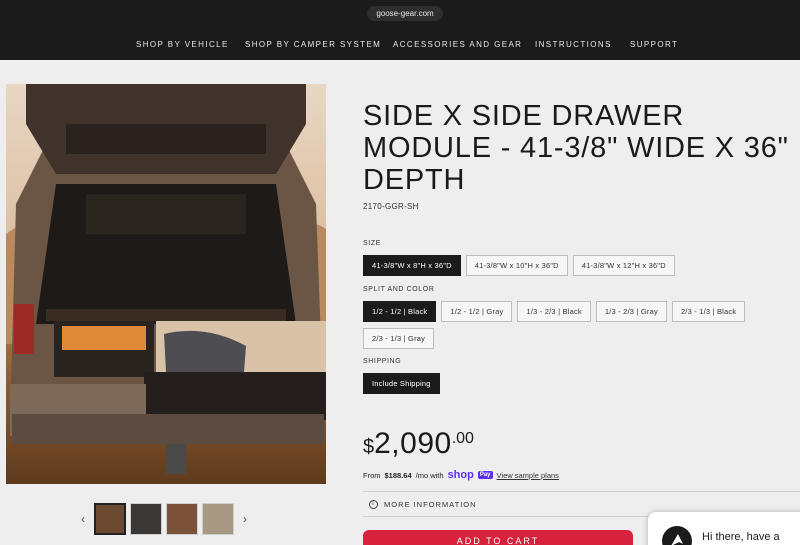  I want to click on split-option-half-black: 1/2 - 1/2 | Black, so click(400, 311).